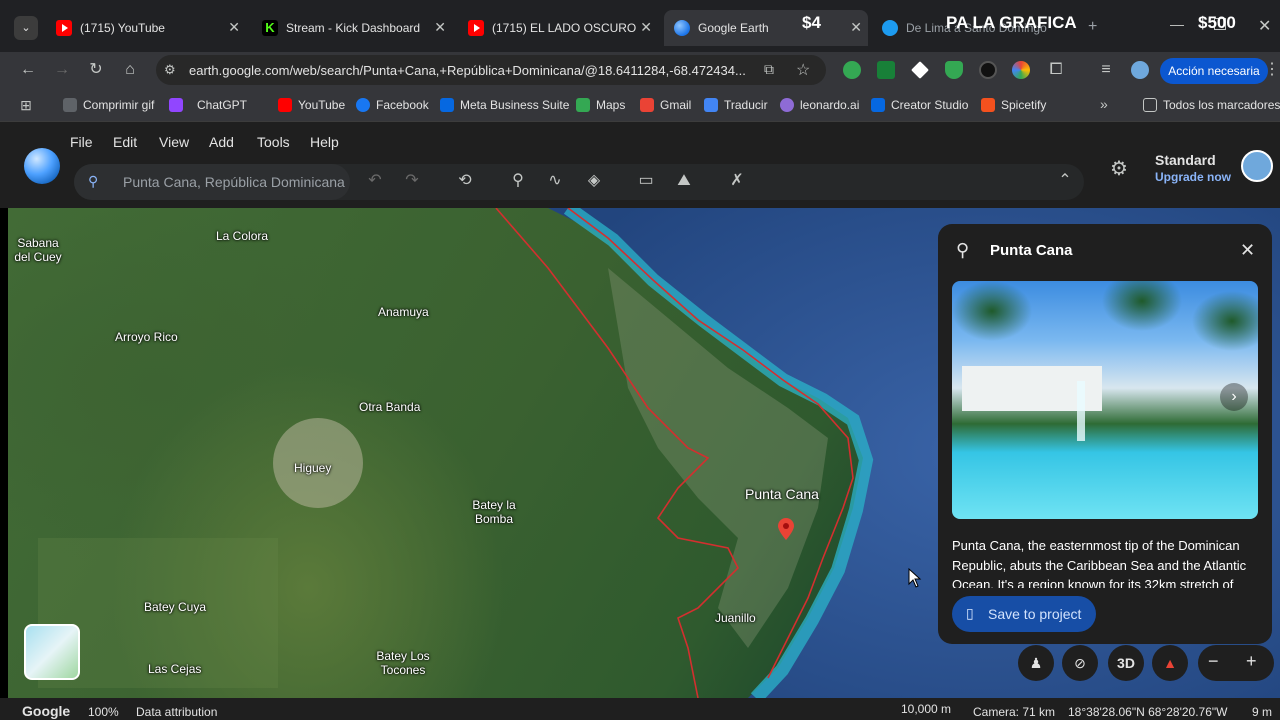 The width and height of the screenshot is (1280, 720). Describe the element at coordinates (412, 181) in the screenshot. I see `redo-icon: ↷` at that location.